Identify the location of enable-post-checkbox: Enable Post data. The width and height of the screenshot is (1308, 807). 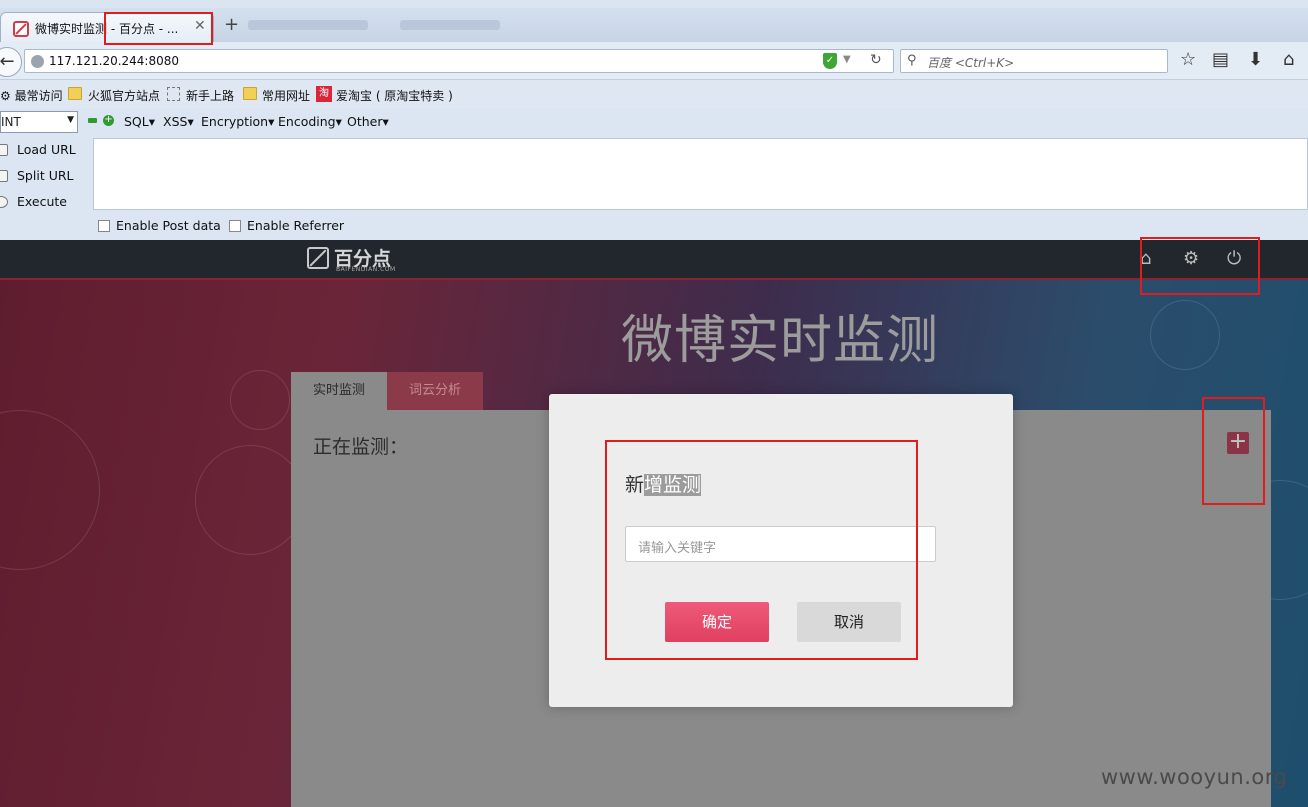
(159, 225).